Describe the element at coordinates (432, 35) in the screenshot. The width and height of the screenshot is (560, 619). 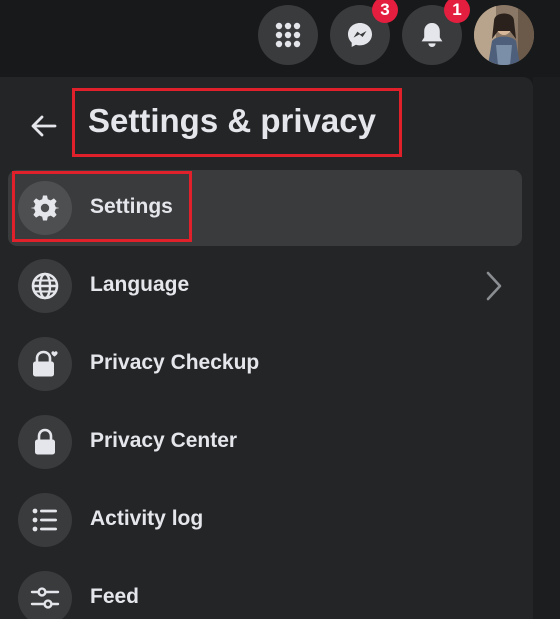
I see `bell-icon` at that location.